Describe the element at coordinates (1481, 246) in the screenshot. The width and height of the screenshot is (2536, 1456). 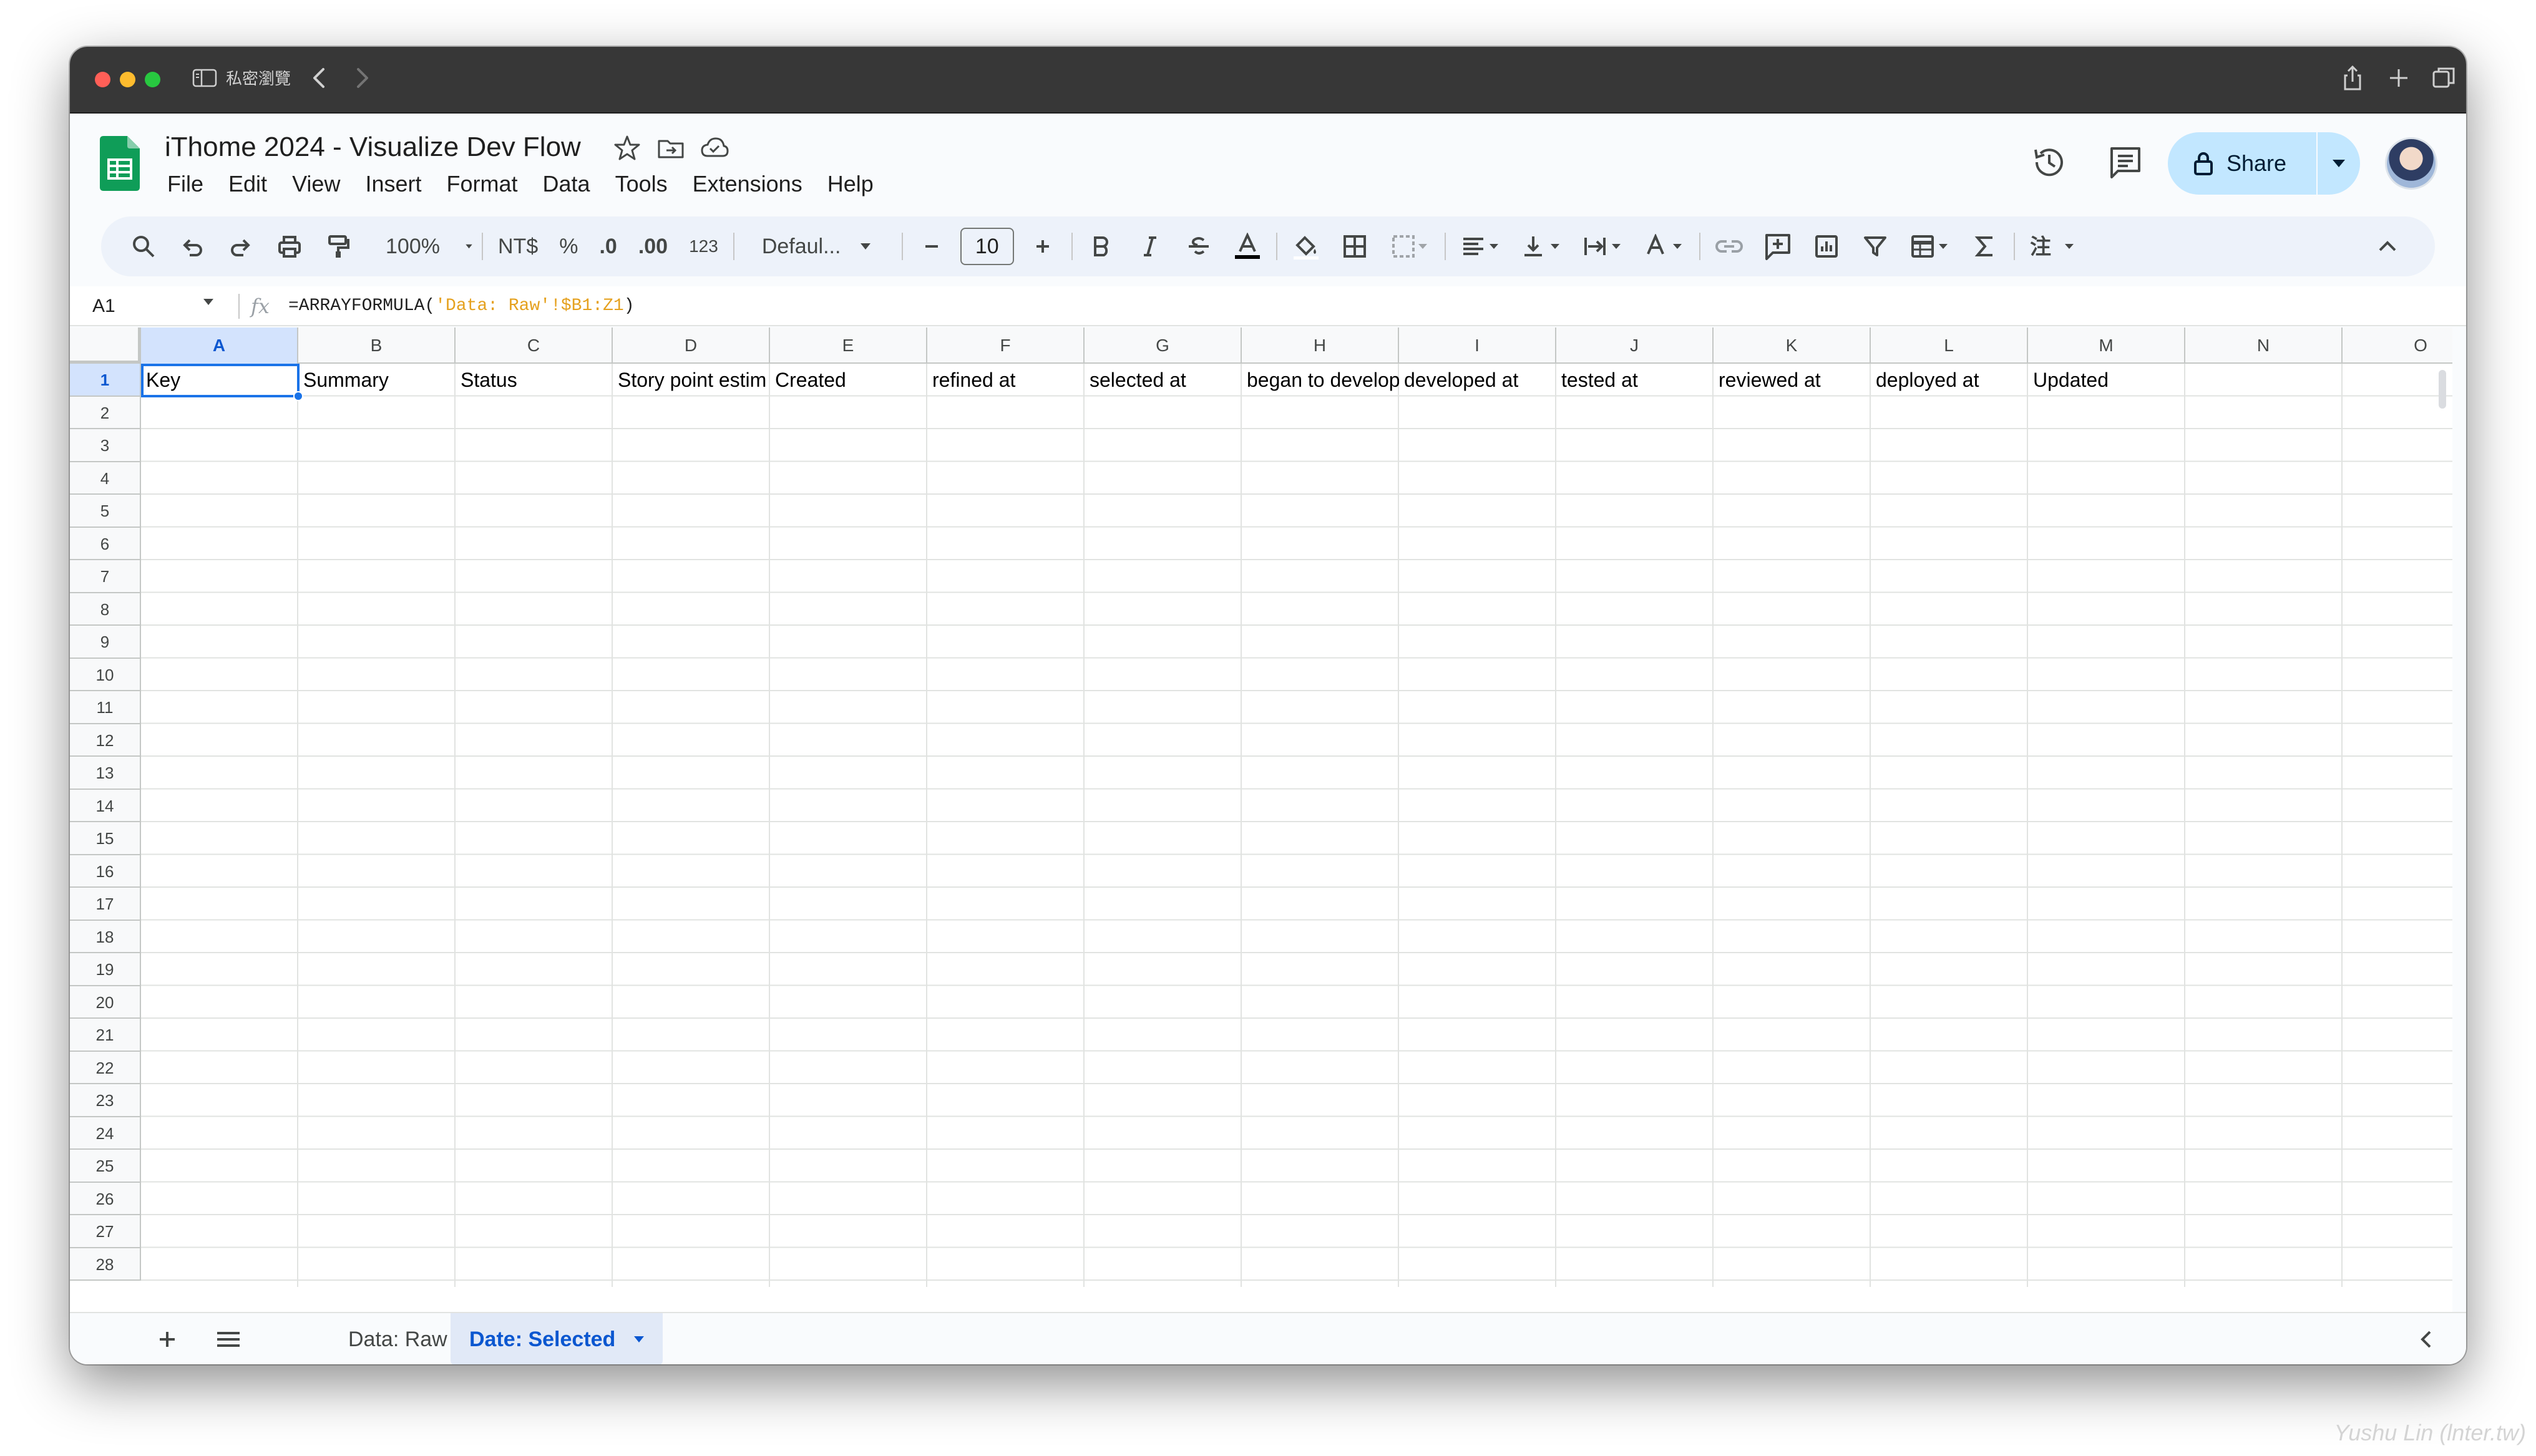
I see `horizontal-align-button` at that location.